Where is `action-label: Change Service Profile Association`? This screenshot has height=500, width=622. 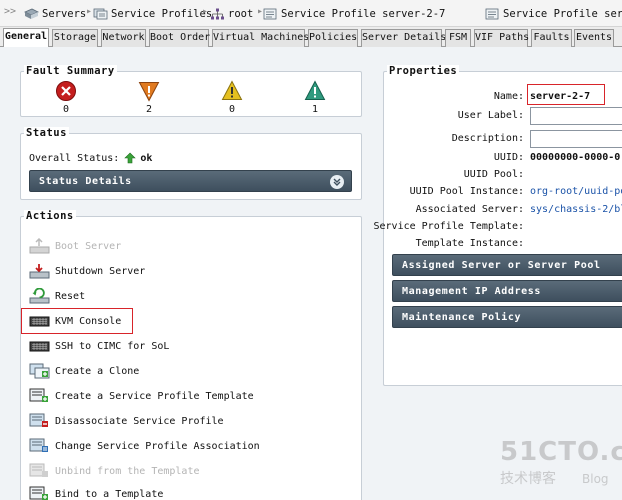
action-label: Change Service Profile Association is located at coordinates (157, 446).